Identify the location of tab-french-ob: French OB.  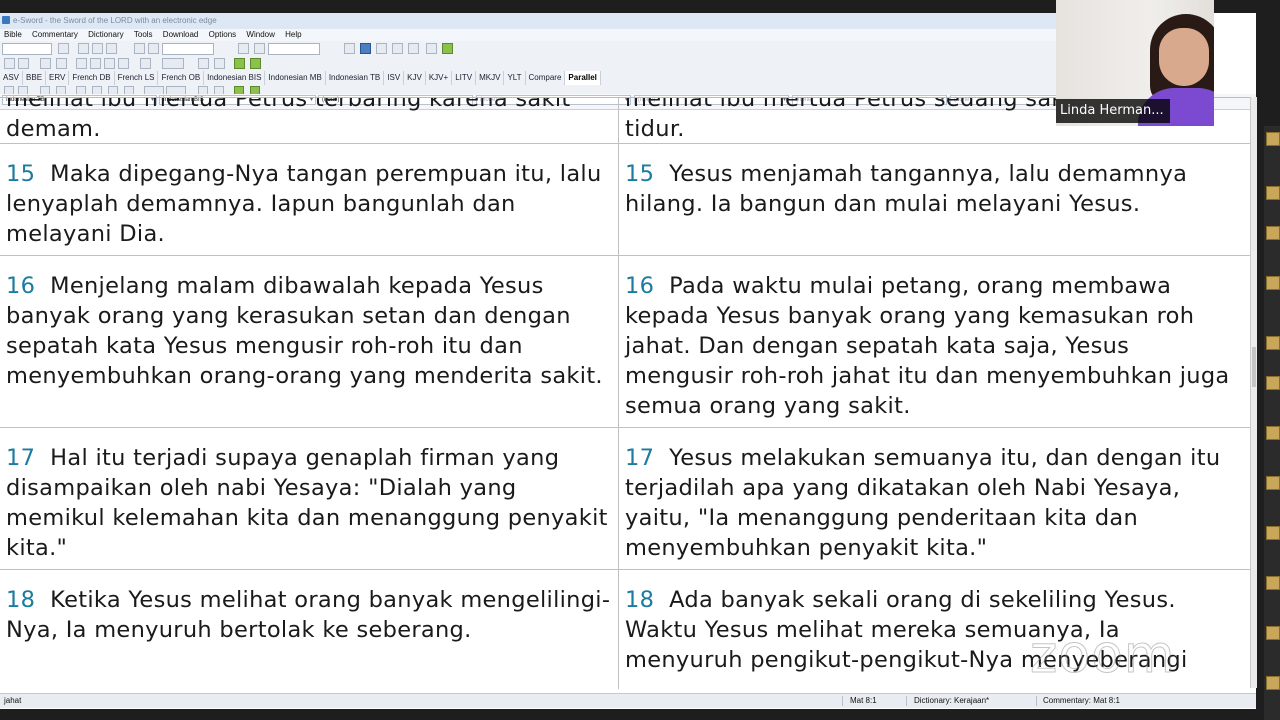
(181, 78).